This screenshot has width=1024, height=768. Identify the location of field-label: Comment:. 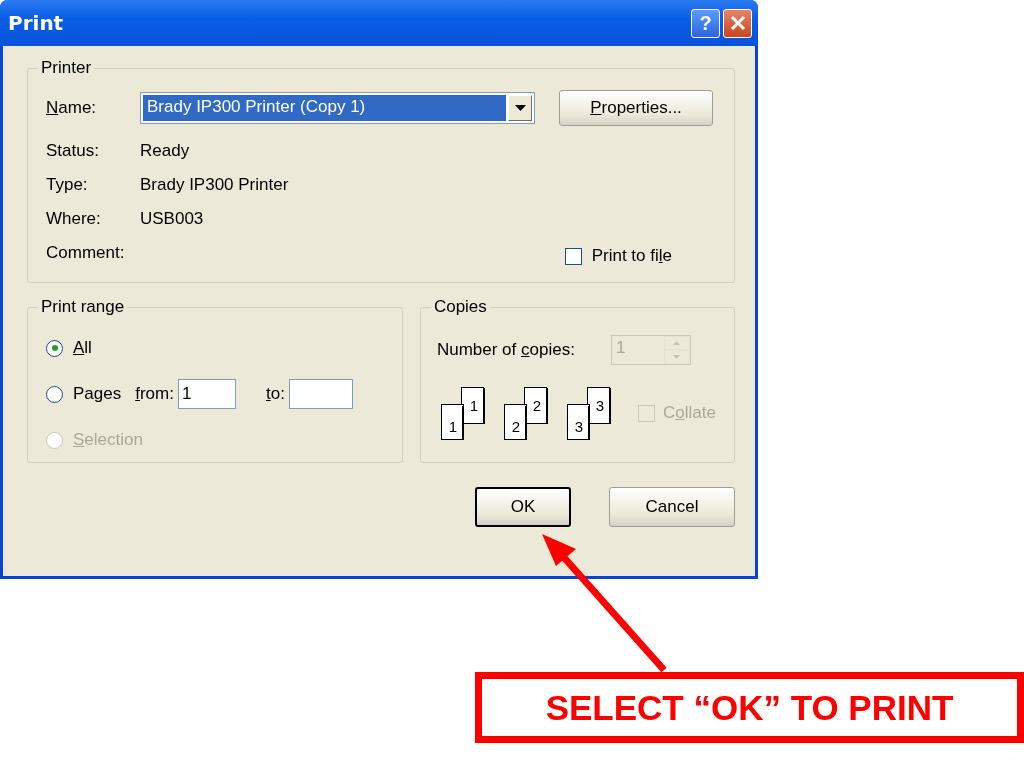
(86, 253).